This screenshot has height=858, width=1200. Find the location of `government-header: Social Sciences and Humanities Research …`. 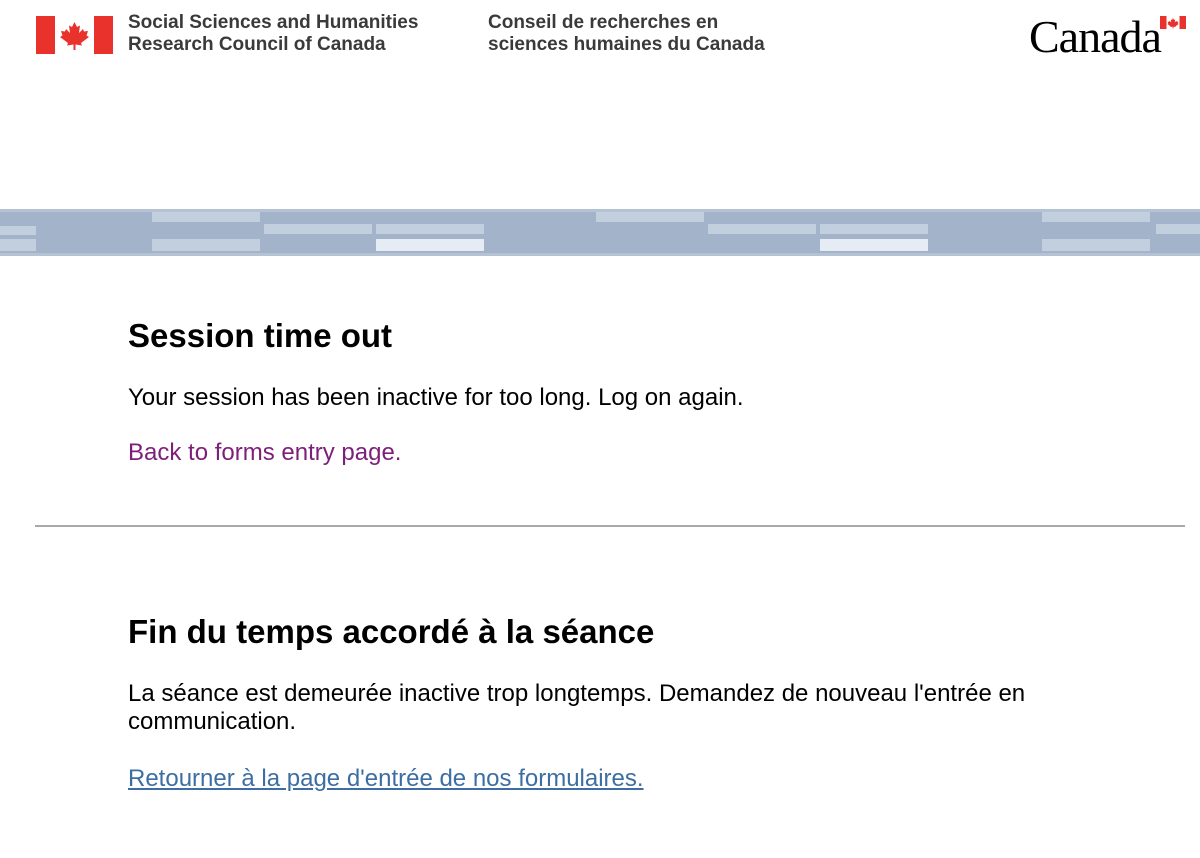

government-header: Social Sciences and Humanities Research … is located at coordinates (600, 35).